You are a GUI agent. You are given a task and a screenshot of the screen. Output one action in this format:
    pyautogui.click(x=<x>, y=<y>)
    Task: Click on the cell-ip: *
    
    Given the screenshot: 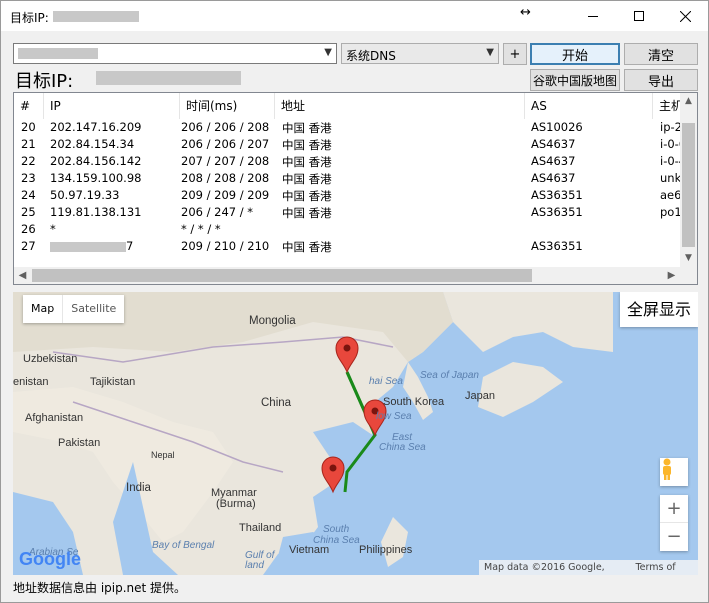 What is the action you would take?
    pyautogui.click(x=53, y=229)
    